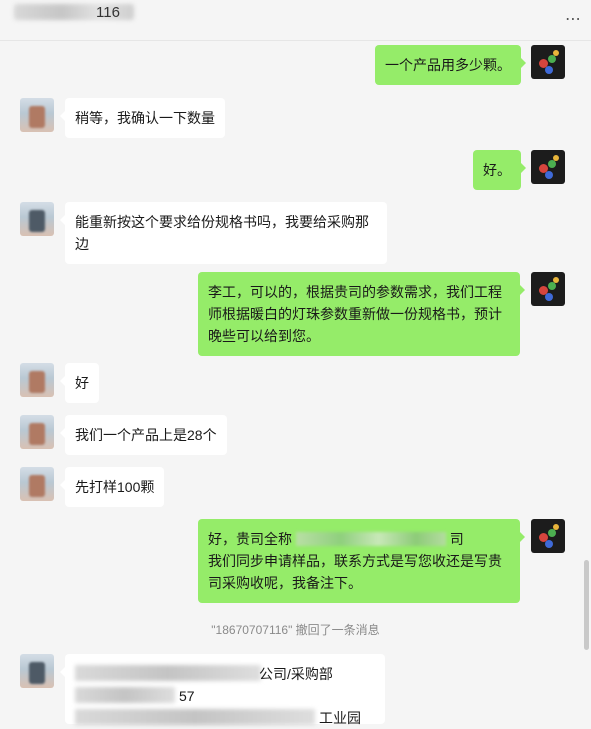 This screenshot has height=729, width=591. I want to click on message-text: 先打样100颗, so click(115, 487).